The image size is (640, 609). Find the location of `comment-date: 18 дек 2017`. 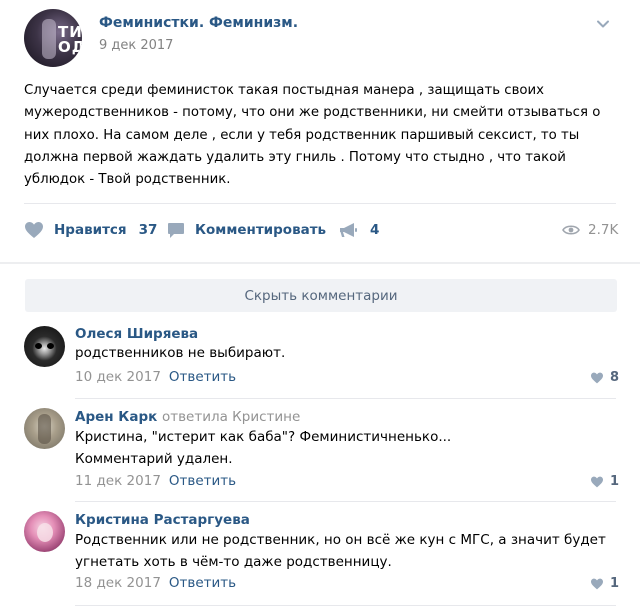

comment-date: 18 дек 2017 is located at coordinates (118, 583).